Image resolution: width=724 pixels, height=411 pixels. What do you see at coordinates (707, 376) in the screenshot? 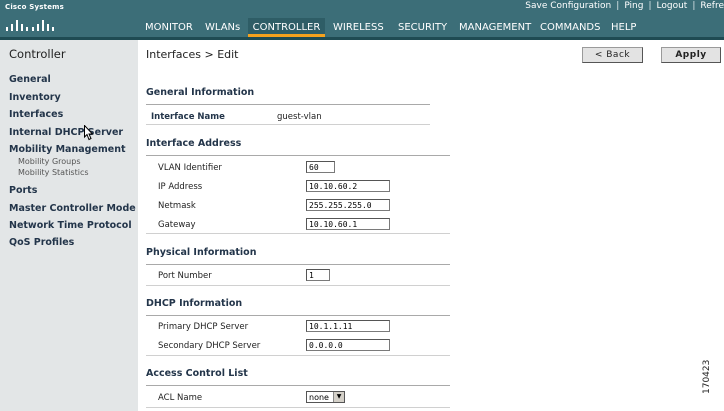
I see `figure-id: 170423` at bounding box center [707, 376].